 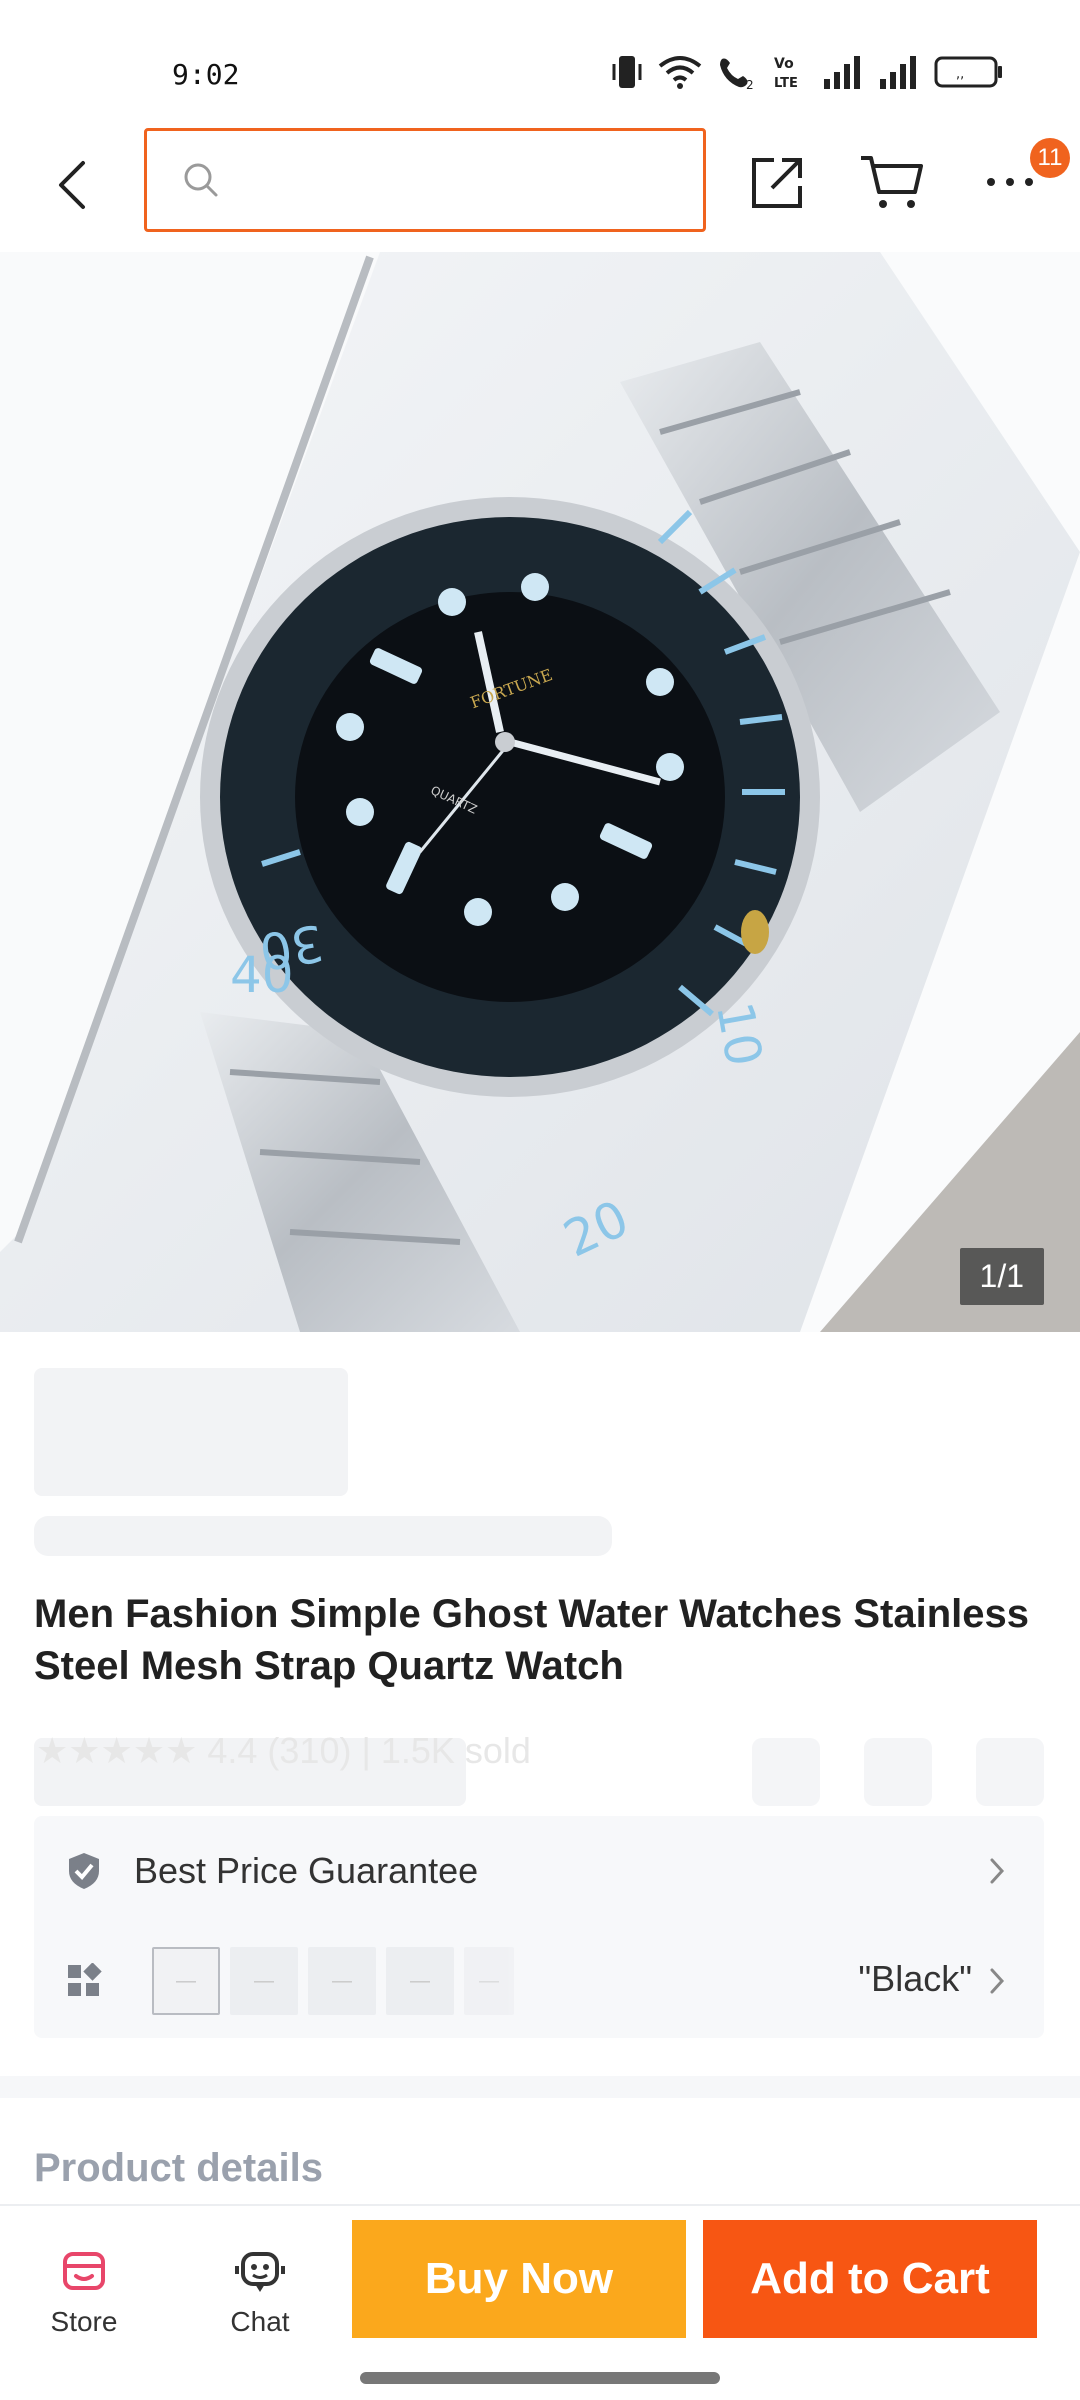 I want to click on home-indicator, so click(x=540, y=2378).